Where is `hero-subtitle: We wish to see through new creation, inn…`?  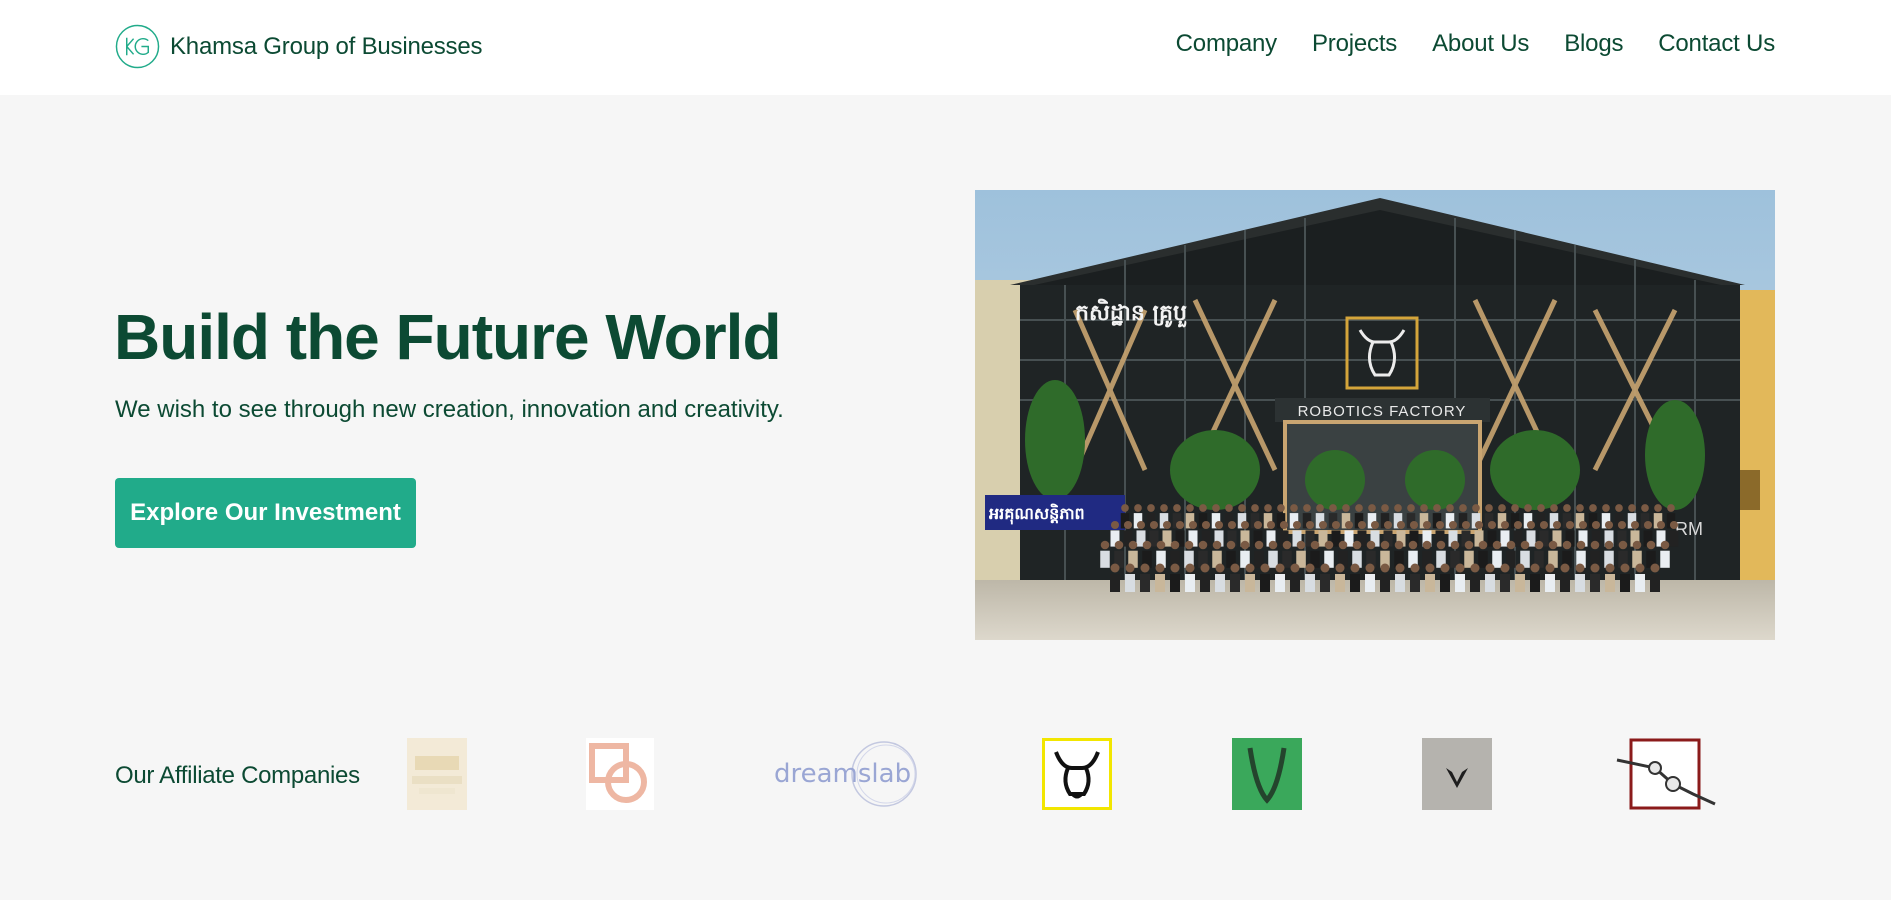
hero-subtitle: We wish to see through new creation, inn… is located at coordinates (449, 409).